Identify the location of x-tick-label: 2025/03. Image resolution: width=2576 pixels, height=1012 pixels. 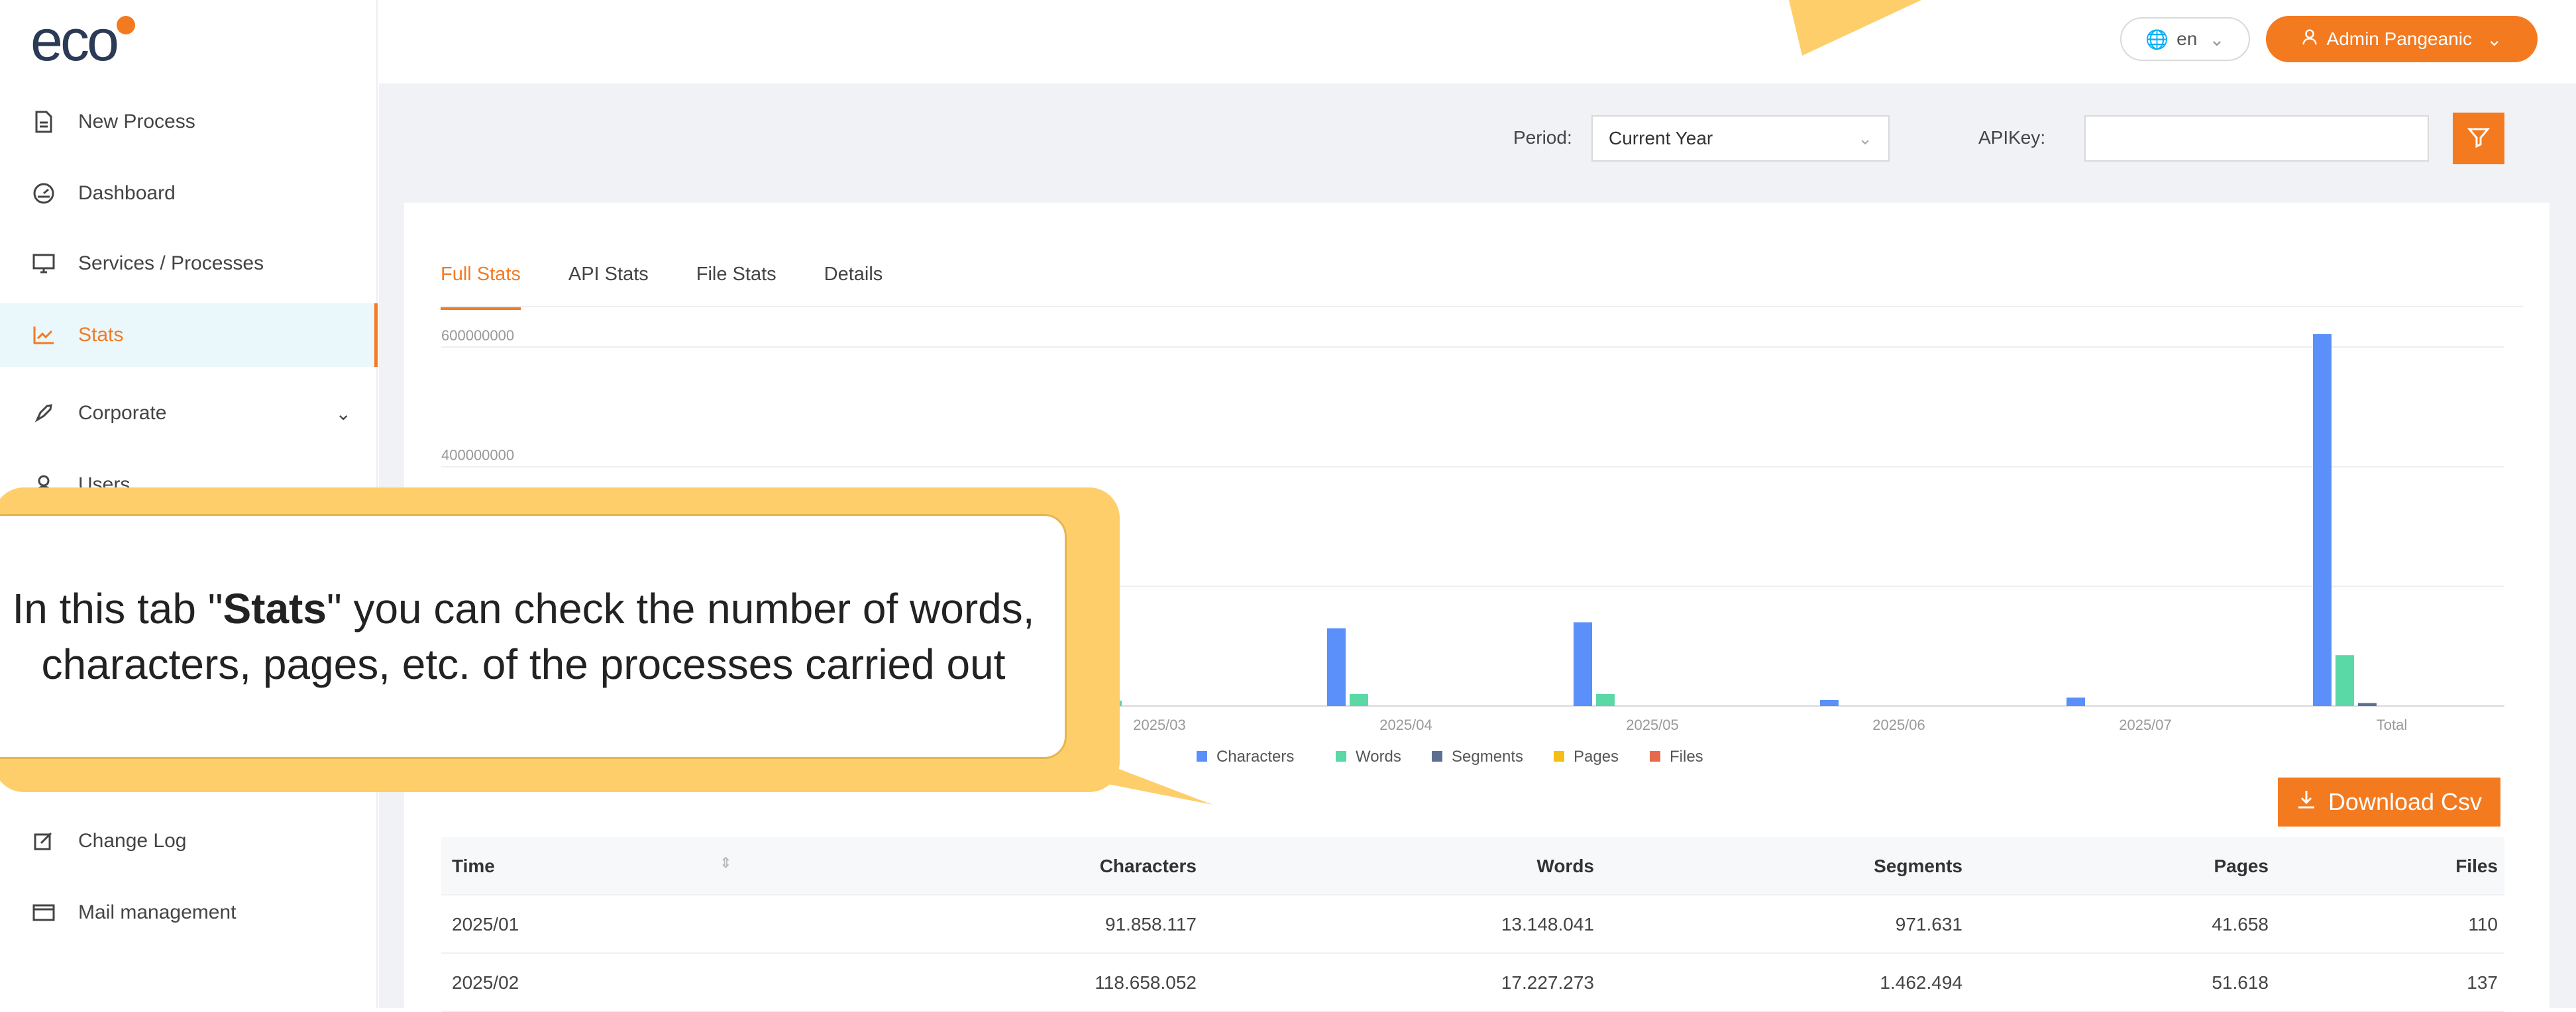
(1159, 725).